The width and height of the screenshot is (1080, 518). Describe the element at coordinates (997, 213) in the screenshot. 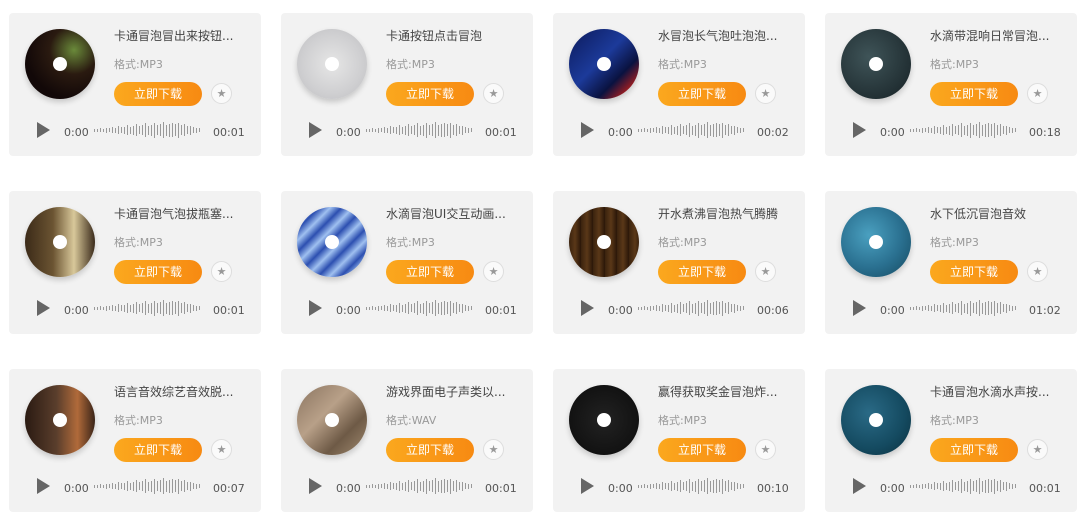

I see `sound-title: 水下低沉冒泡音效` at that location.